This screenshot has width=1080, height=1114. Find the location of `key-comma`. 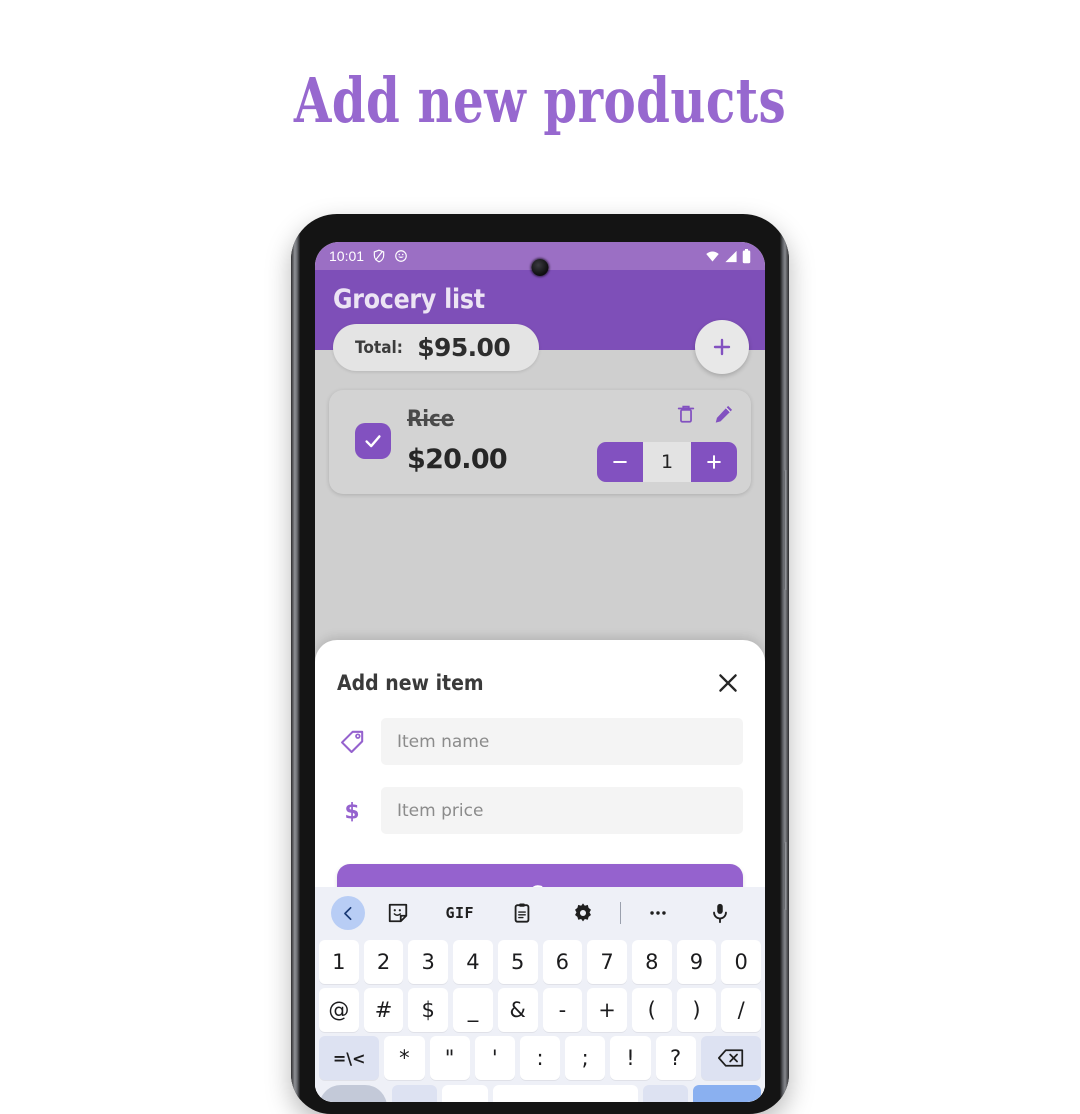

key-comma is located at coordinates (414, 1093).